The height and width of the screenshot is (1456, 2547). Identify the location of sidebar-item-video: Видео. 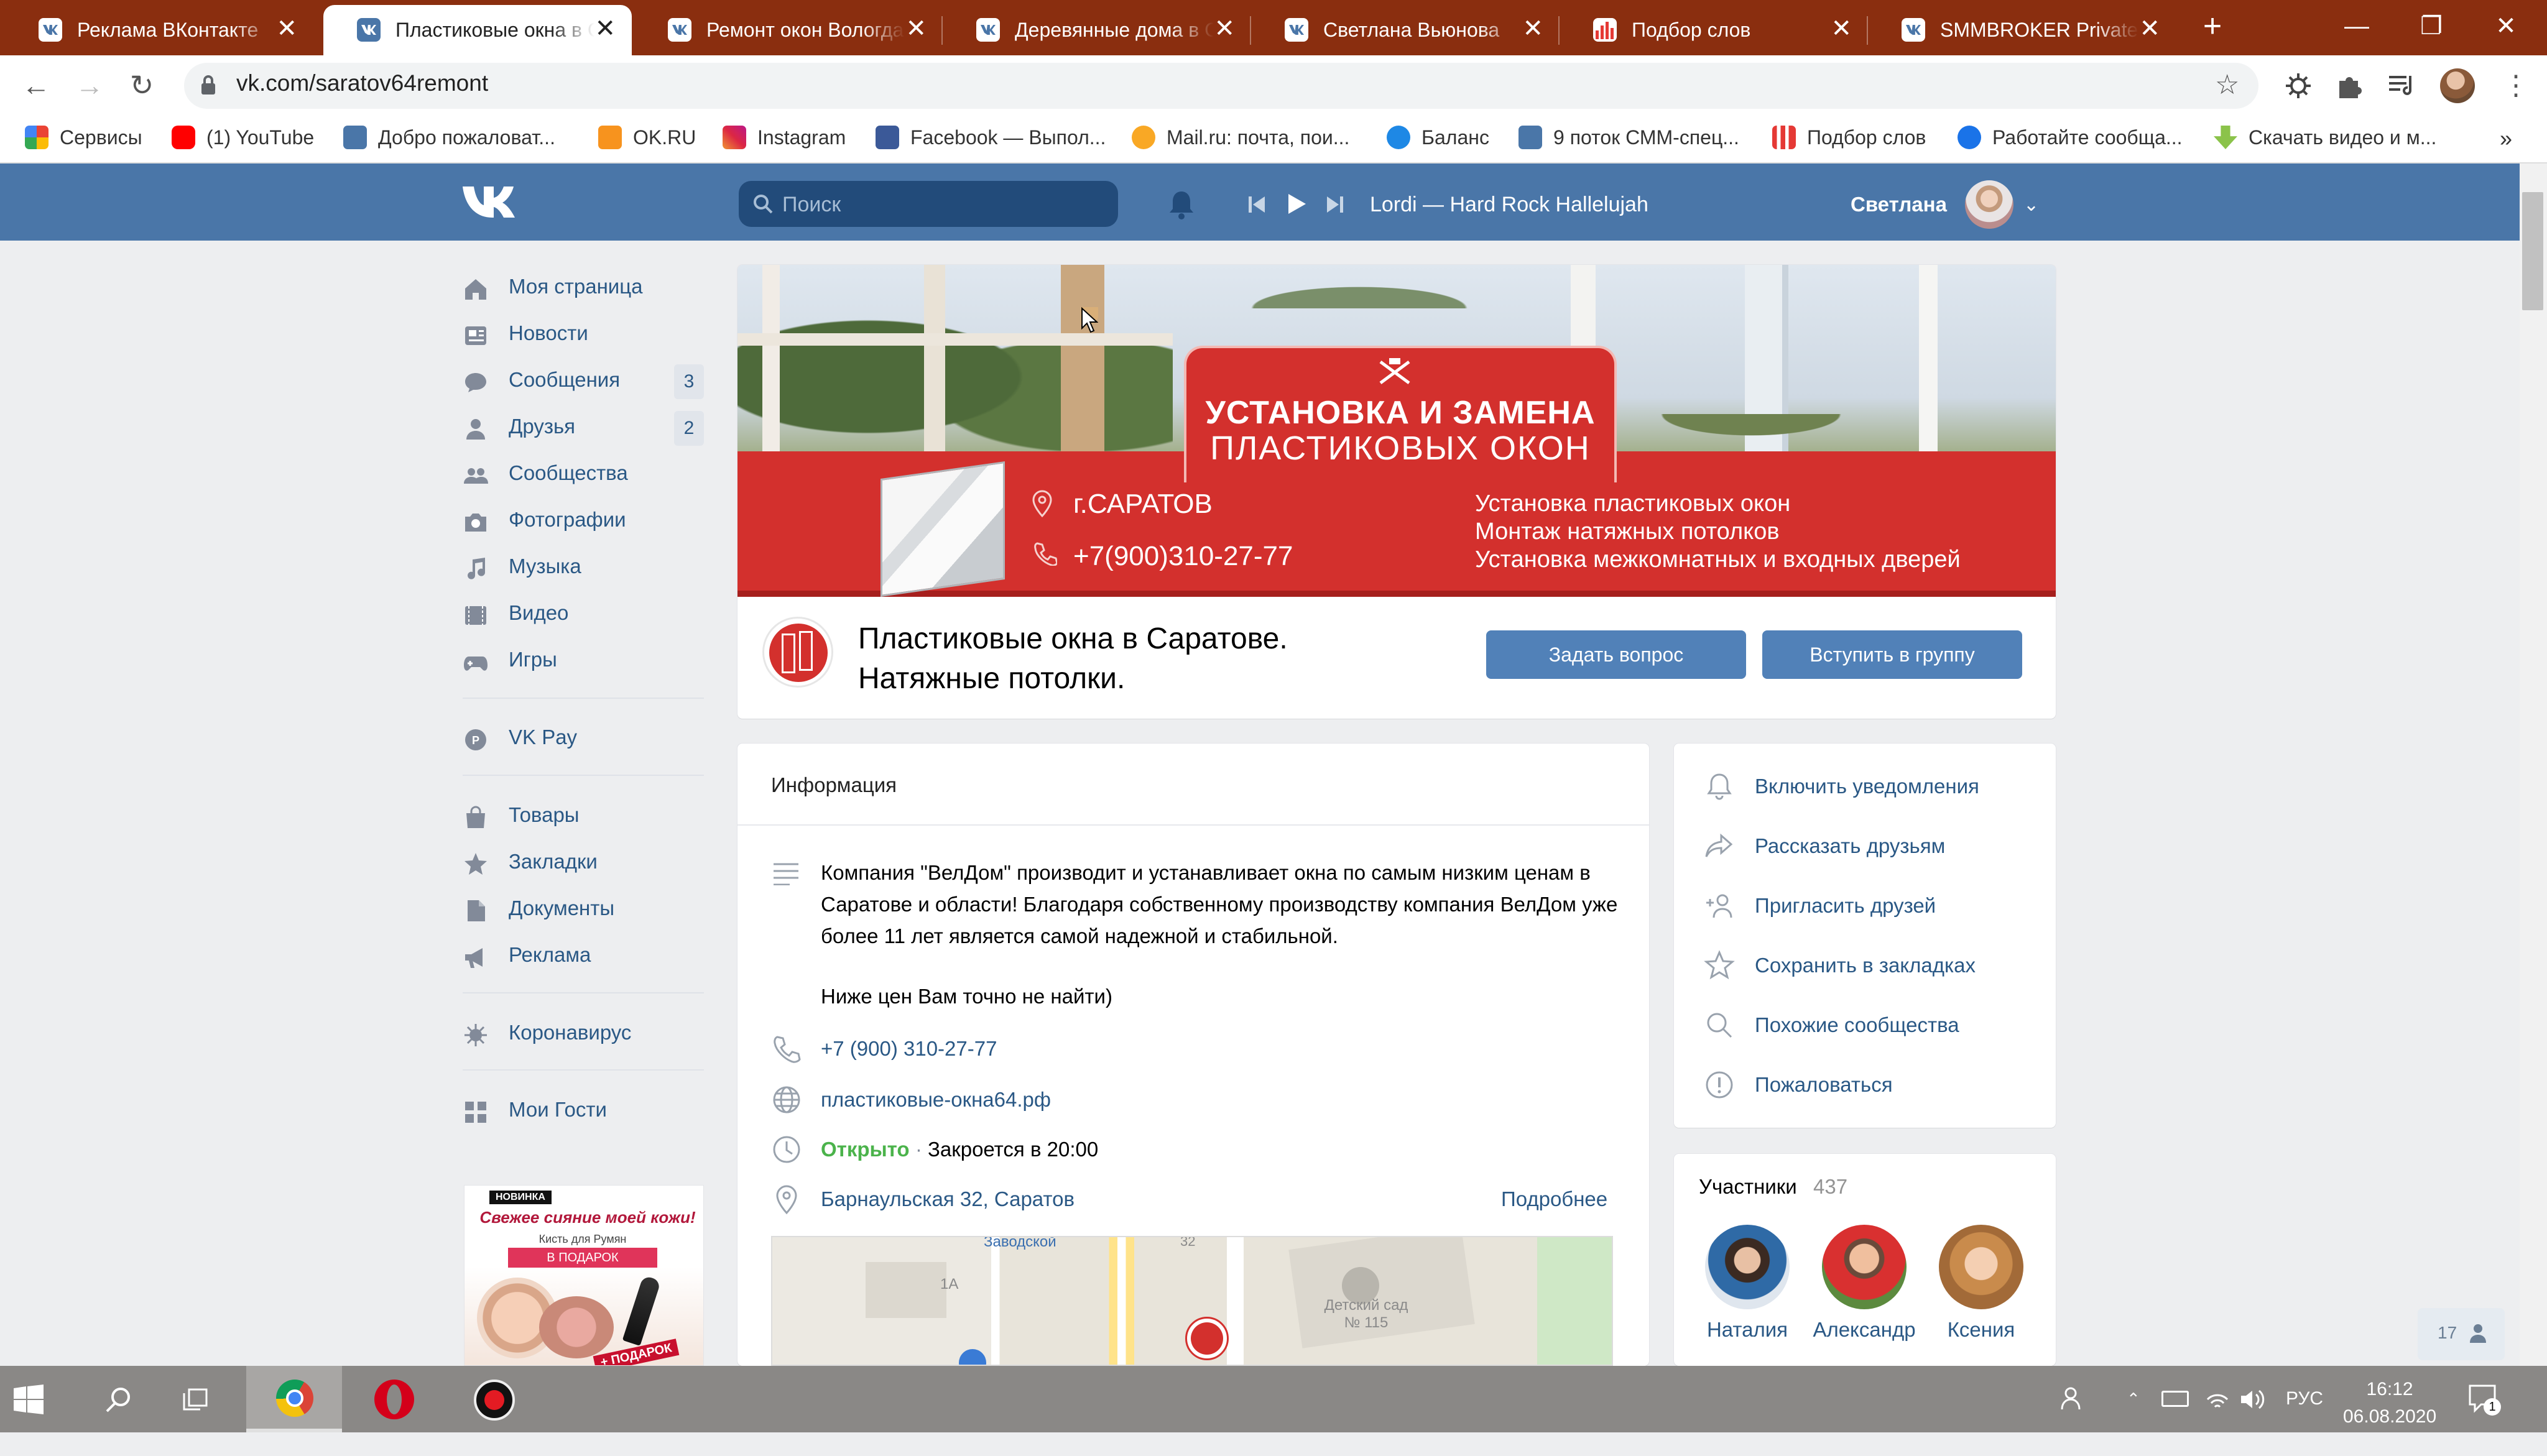
(587, 613).